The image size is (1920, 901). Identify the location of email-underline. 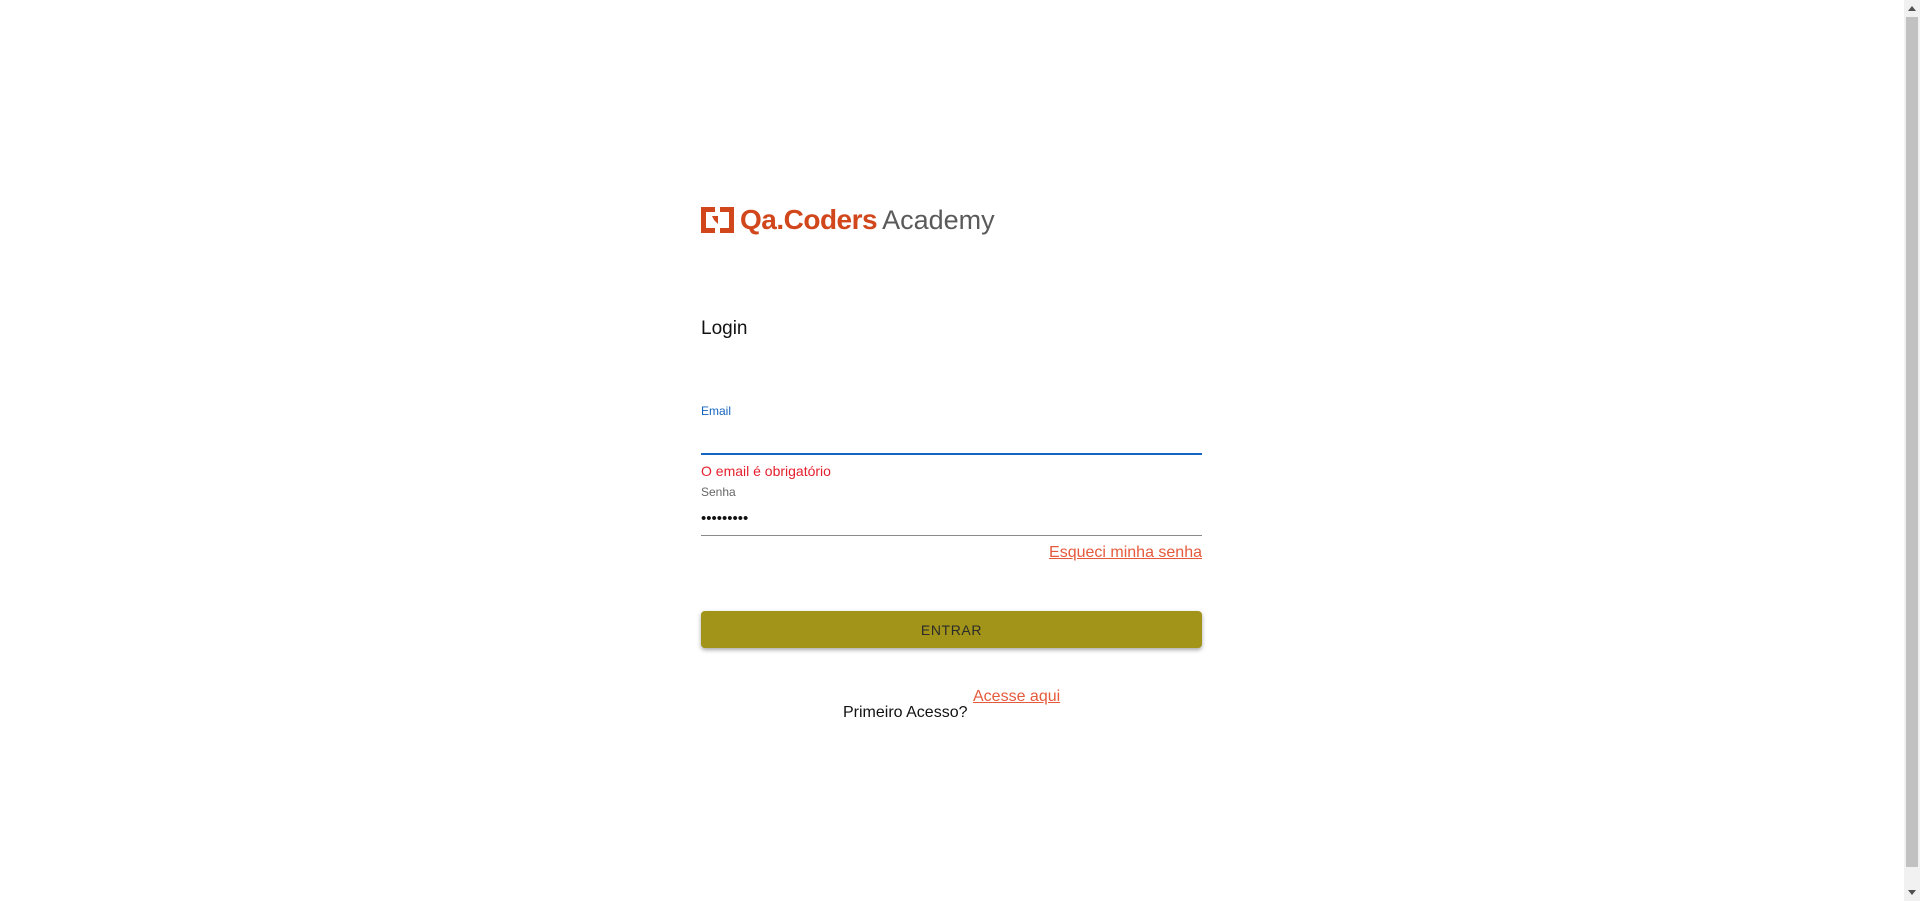
(951, 454).